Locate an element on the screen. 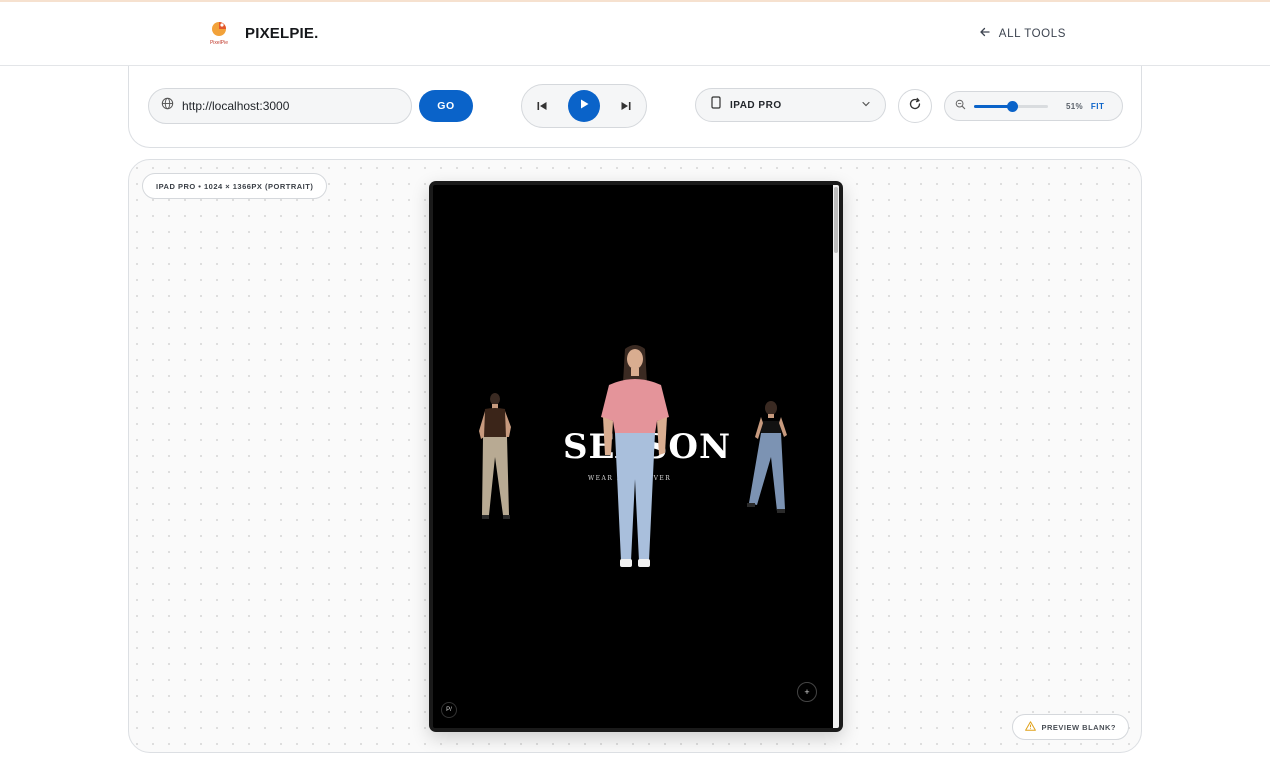  go-button: GO is located at coordinates (446, 106).